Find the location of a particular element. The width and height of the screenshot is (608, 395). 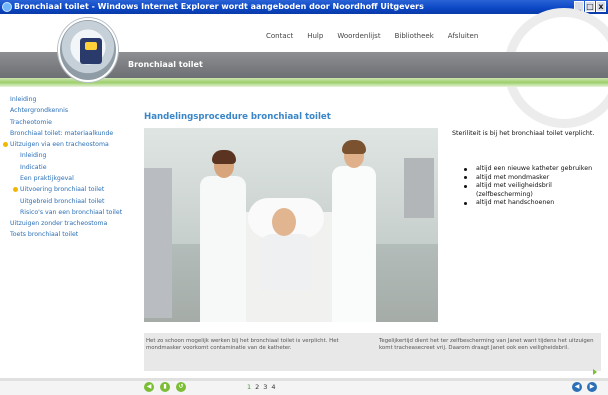

pause-button: ▮ is located at coordinates (165, 387).